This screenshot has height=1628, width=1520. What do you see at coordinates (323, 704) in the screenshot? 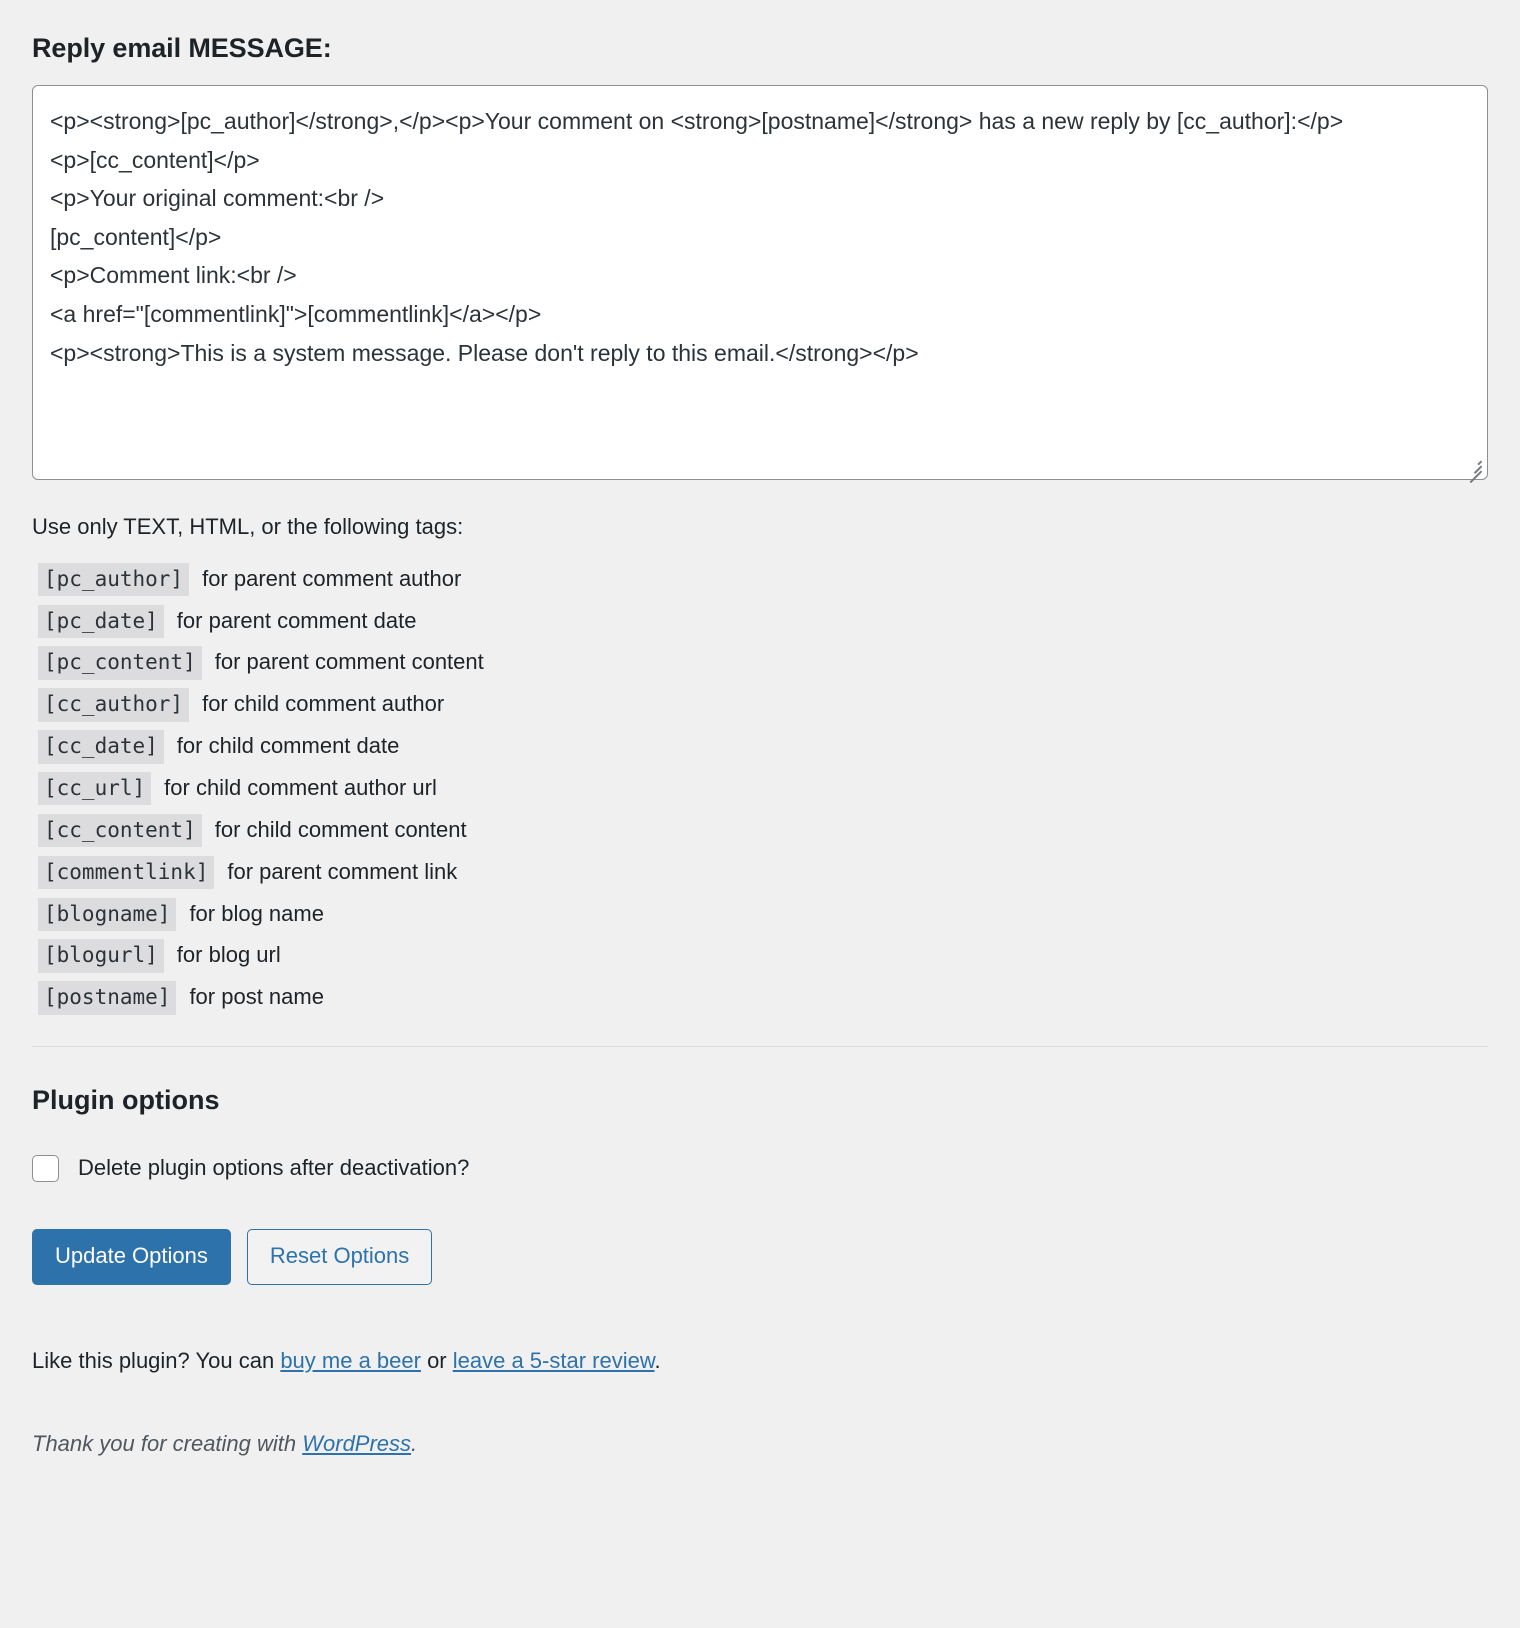
I see `tag-description: for child comment author` at bounding box center [323, 704].